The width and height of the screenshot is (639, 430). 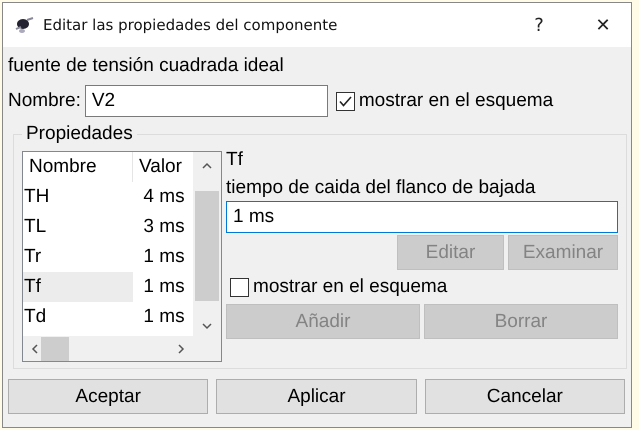 I want to click on group-title: Propiedades, so click(x=79, y=134).